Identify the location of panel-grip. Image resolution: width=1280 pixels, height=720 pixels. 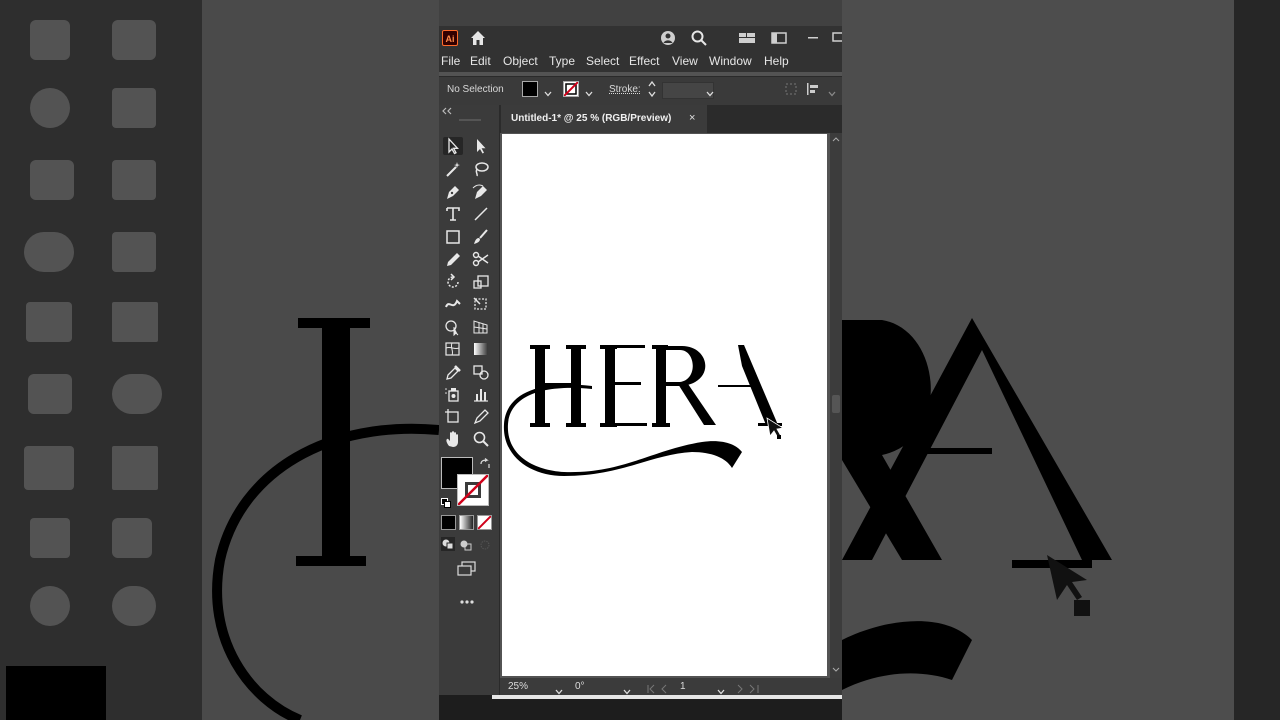
(470, 120).